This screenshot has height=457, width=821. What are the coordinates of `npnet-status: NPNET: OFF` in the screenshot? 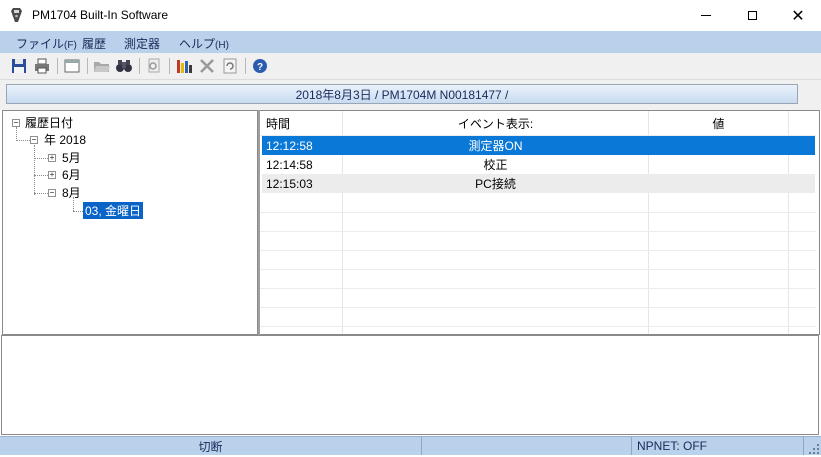 It's located at (718, 446).